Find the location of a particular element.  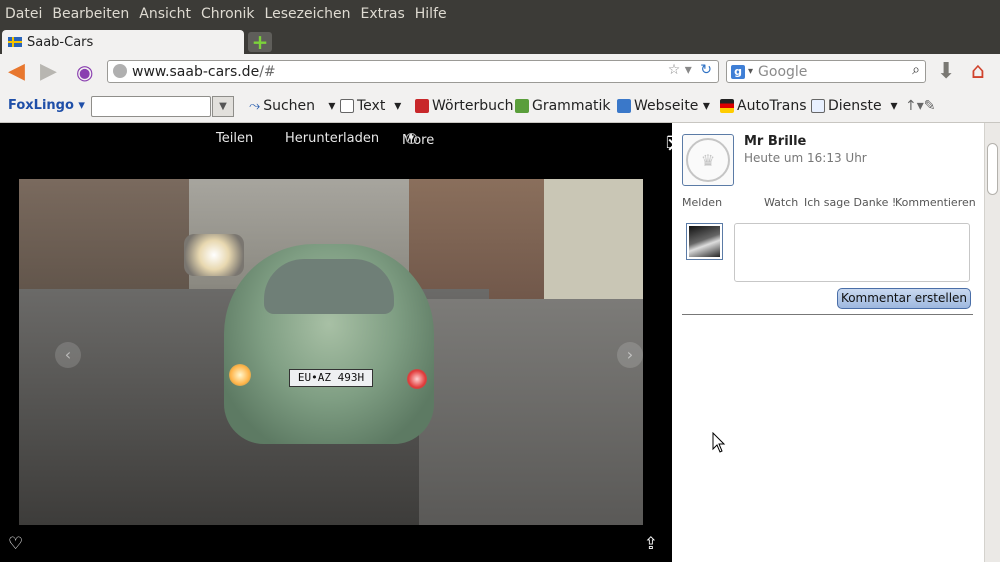

webseite-button: Webseite ▾ is located at coordinates (663, 106).